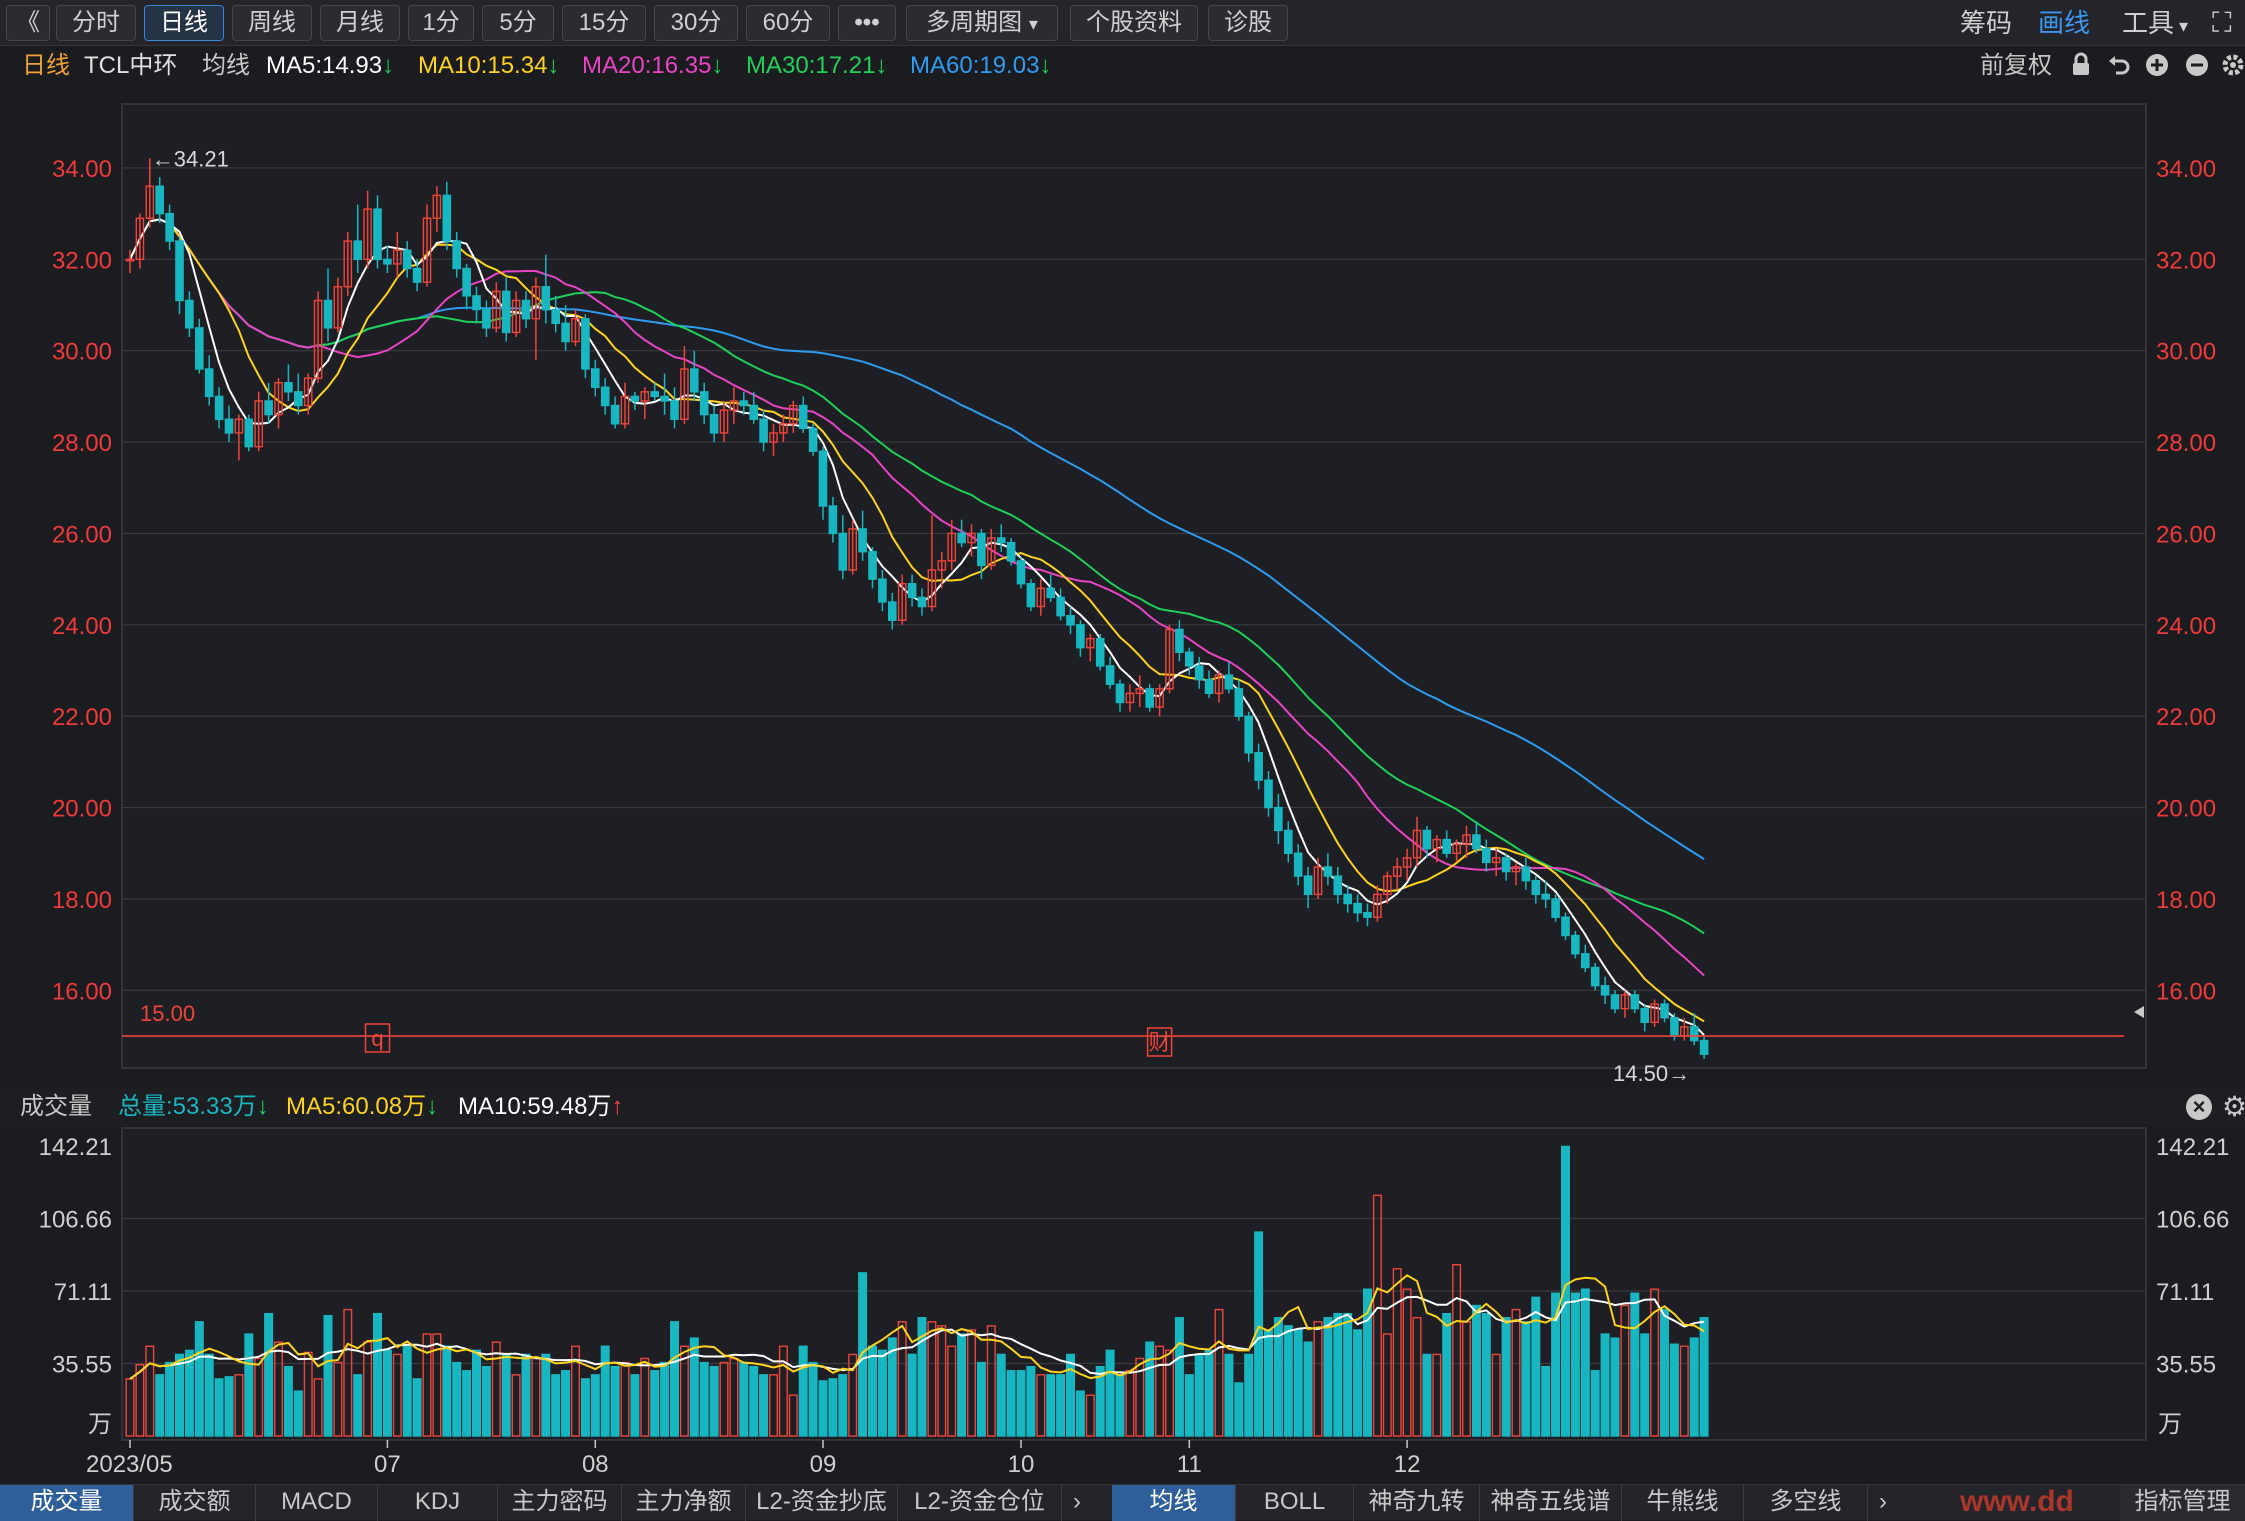 This screenshot has width=2245, height=1521. I want to click on indicator-manage-button: 指标管理, so click(2182, 1503).